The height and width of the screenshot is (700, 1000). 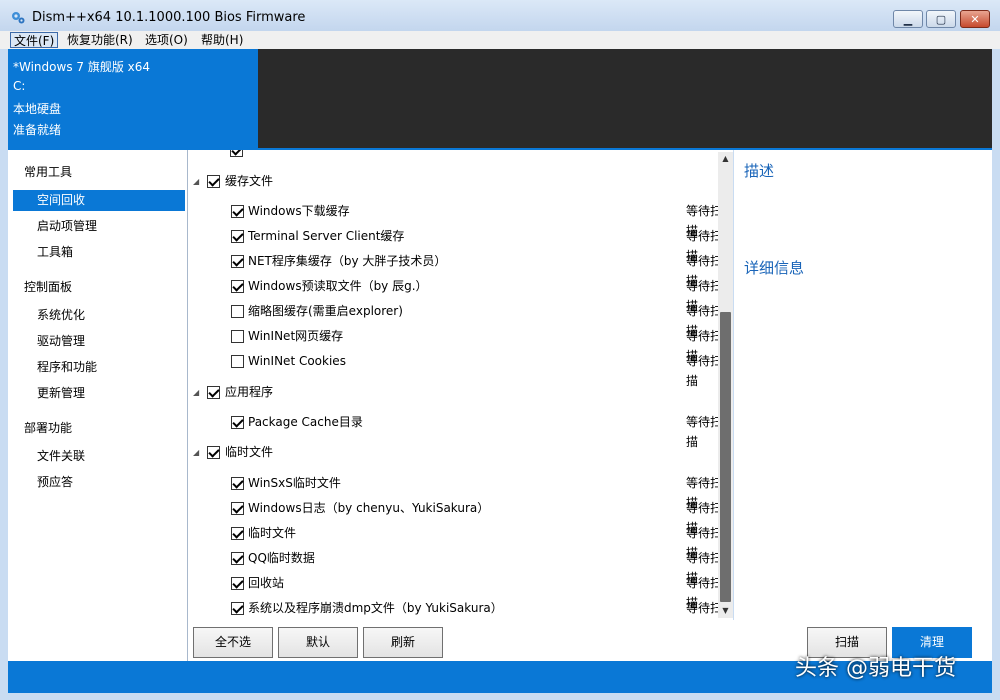 I want to click on category-label: 临时文件, so click(x=249, y=452).